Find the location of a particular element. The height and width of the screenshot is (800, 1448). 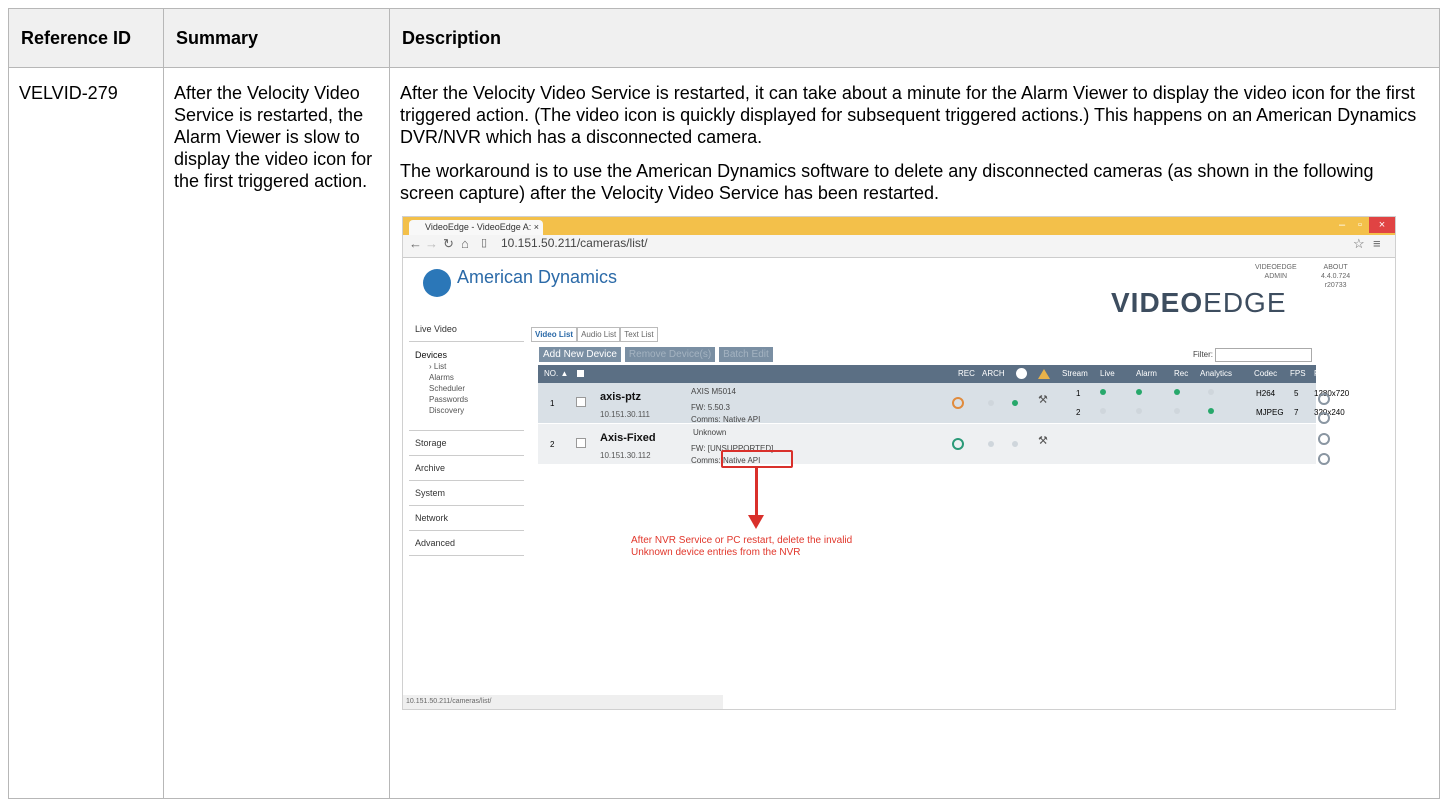

device-fw: FW: 5.50.3 is located at coordinates (710, 407).